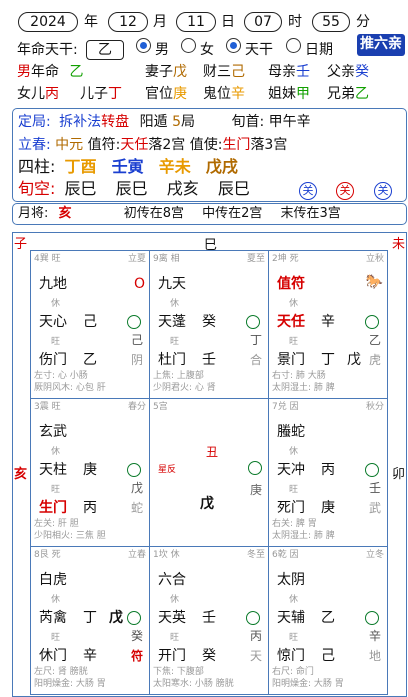 This screenshot has height=697, width=408. What do you see at coordinates (136, 656) in the screenshot?
I see `palace-corner: 符` at bounding box center [136, 656].